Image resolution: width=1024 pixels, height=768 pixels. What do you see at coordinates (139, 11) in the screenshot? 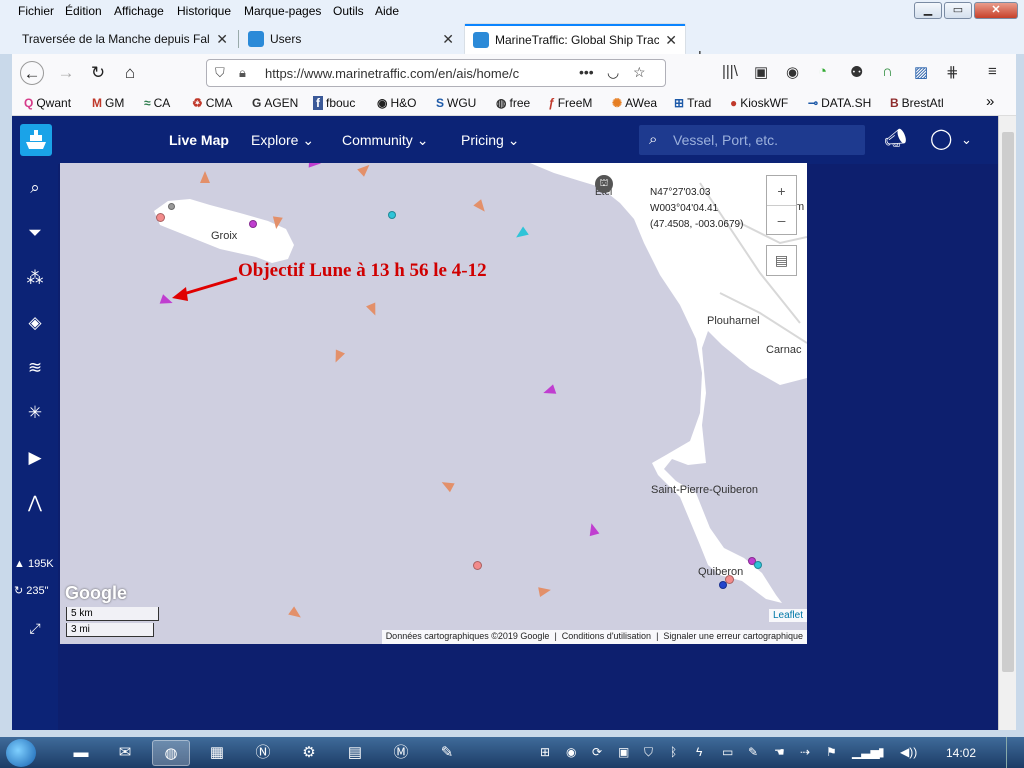
I see `menu-affichage: Affichage` at bounding box center [139, 11].